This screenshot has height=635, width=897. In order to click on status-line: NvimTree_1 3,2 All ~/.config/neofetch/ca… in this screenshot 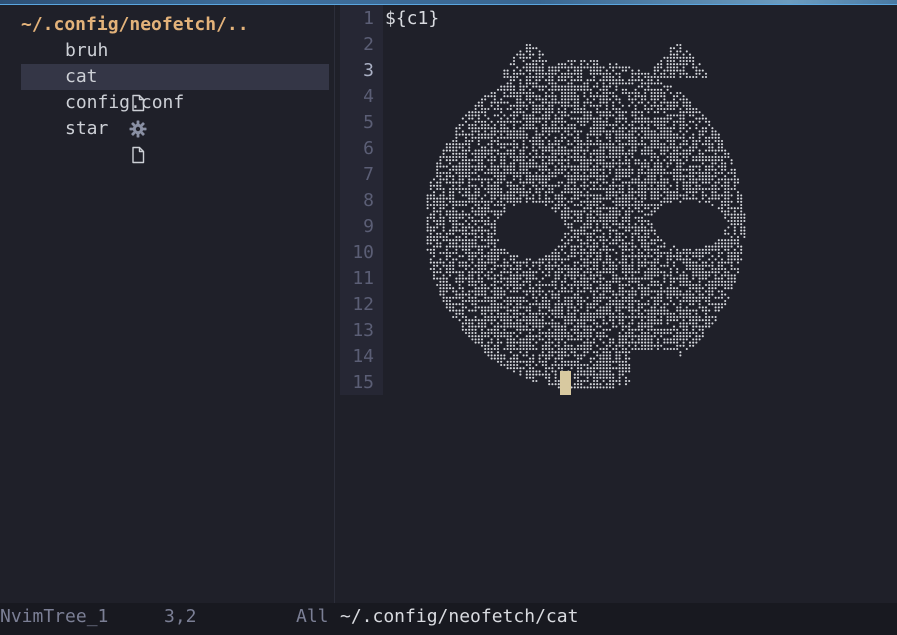, I will do `click(448, 619)`.